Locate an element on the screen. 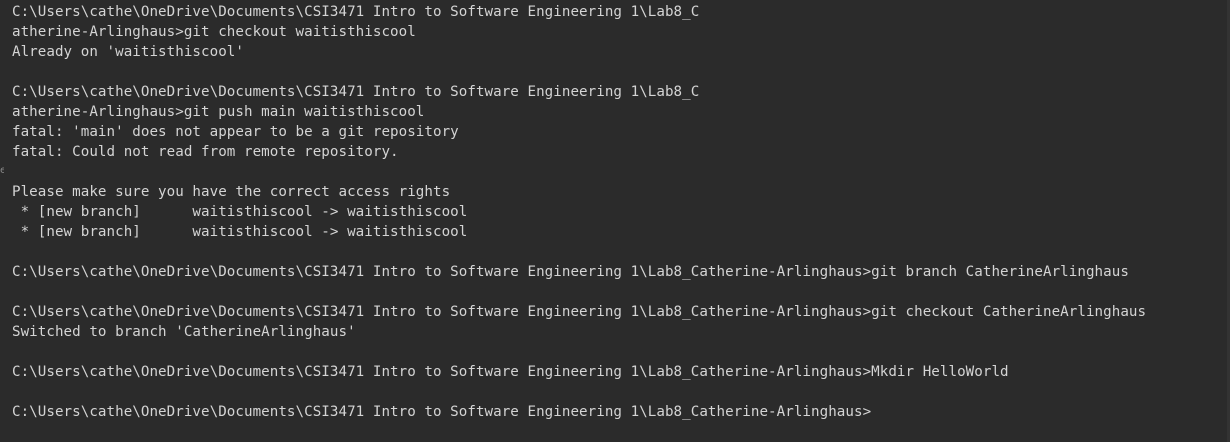 The image size is (1230, 442). terminal-line: Switched to branch 'CatherineArlinghaus' is located at coordinates (184, 332).